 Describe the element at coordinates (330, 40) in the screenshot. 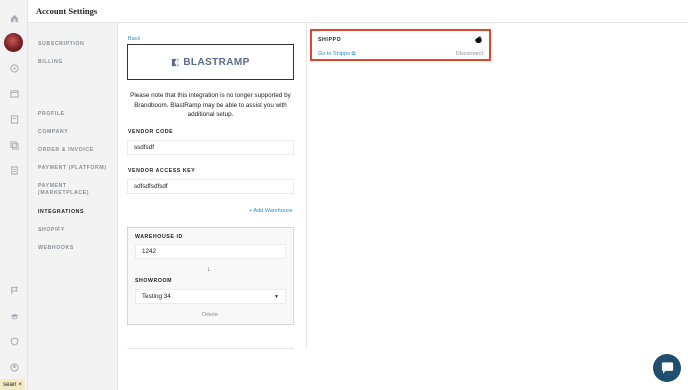

I see `shippo-title: SHIPPO` at that location.